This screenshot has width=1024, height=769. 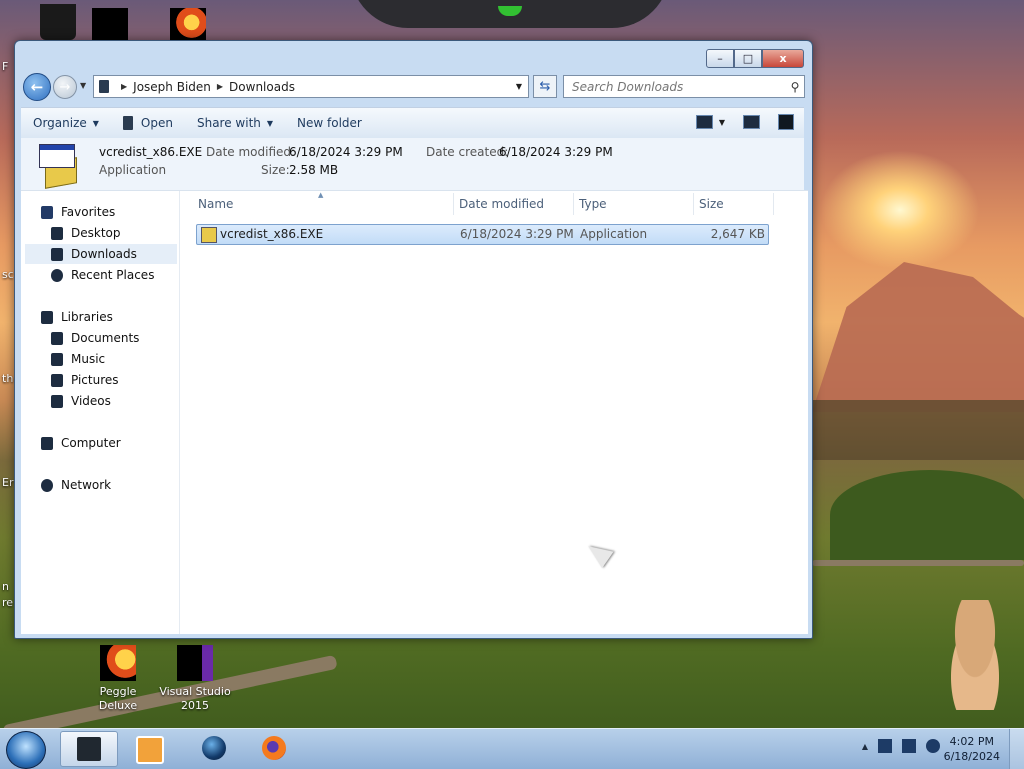 I want to click on new-folder-label: New folder, so click(x=329, y=123).